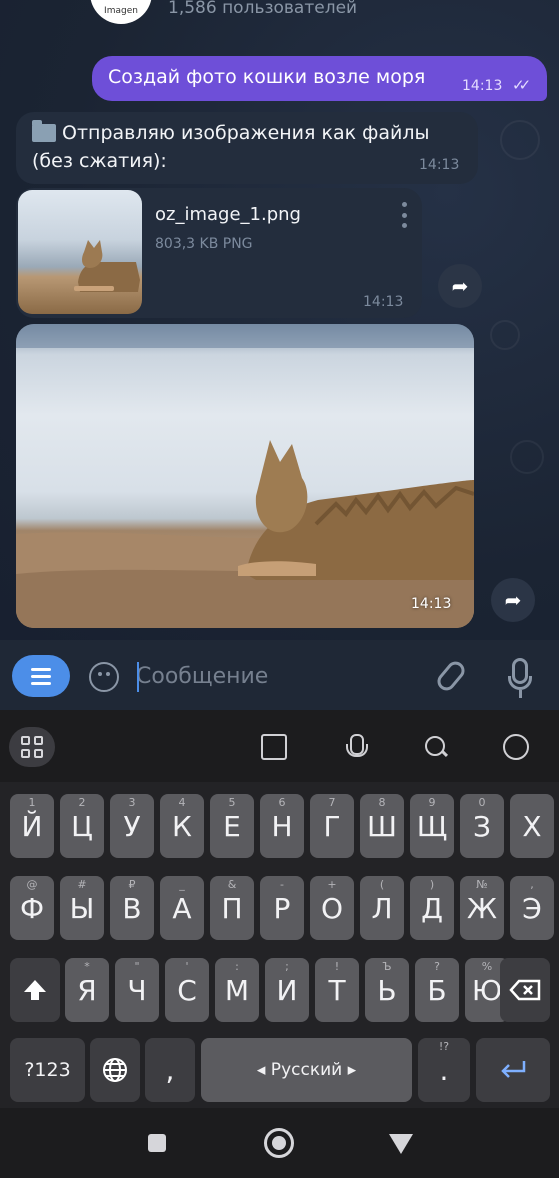 The height and width of the screenshot is (1178, 559). Describe the element at coordinates (404, 215) in the screenshot. I see `more-options-icon` at that location.